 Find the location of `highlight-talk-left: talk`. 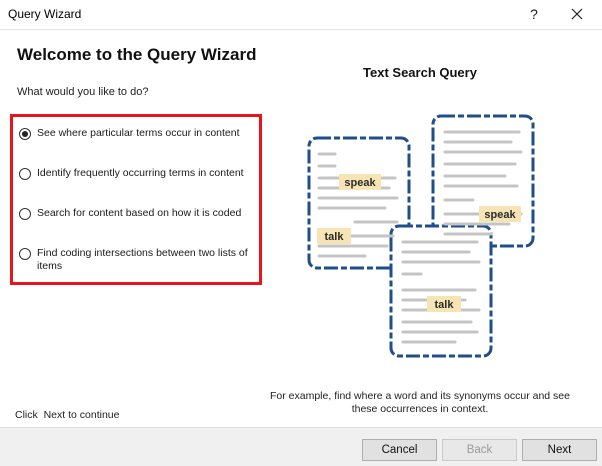

highlight-talk-left: talk is located at coordinates (335, 237).